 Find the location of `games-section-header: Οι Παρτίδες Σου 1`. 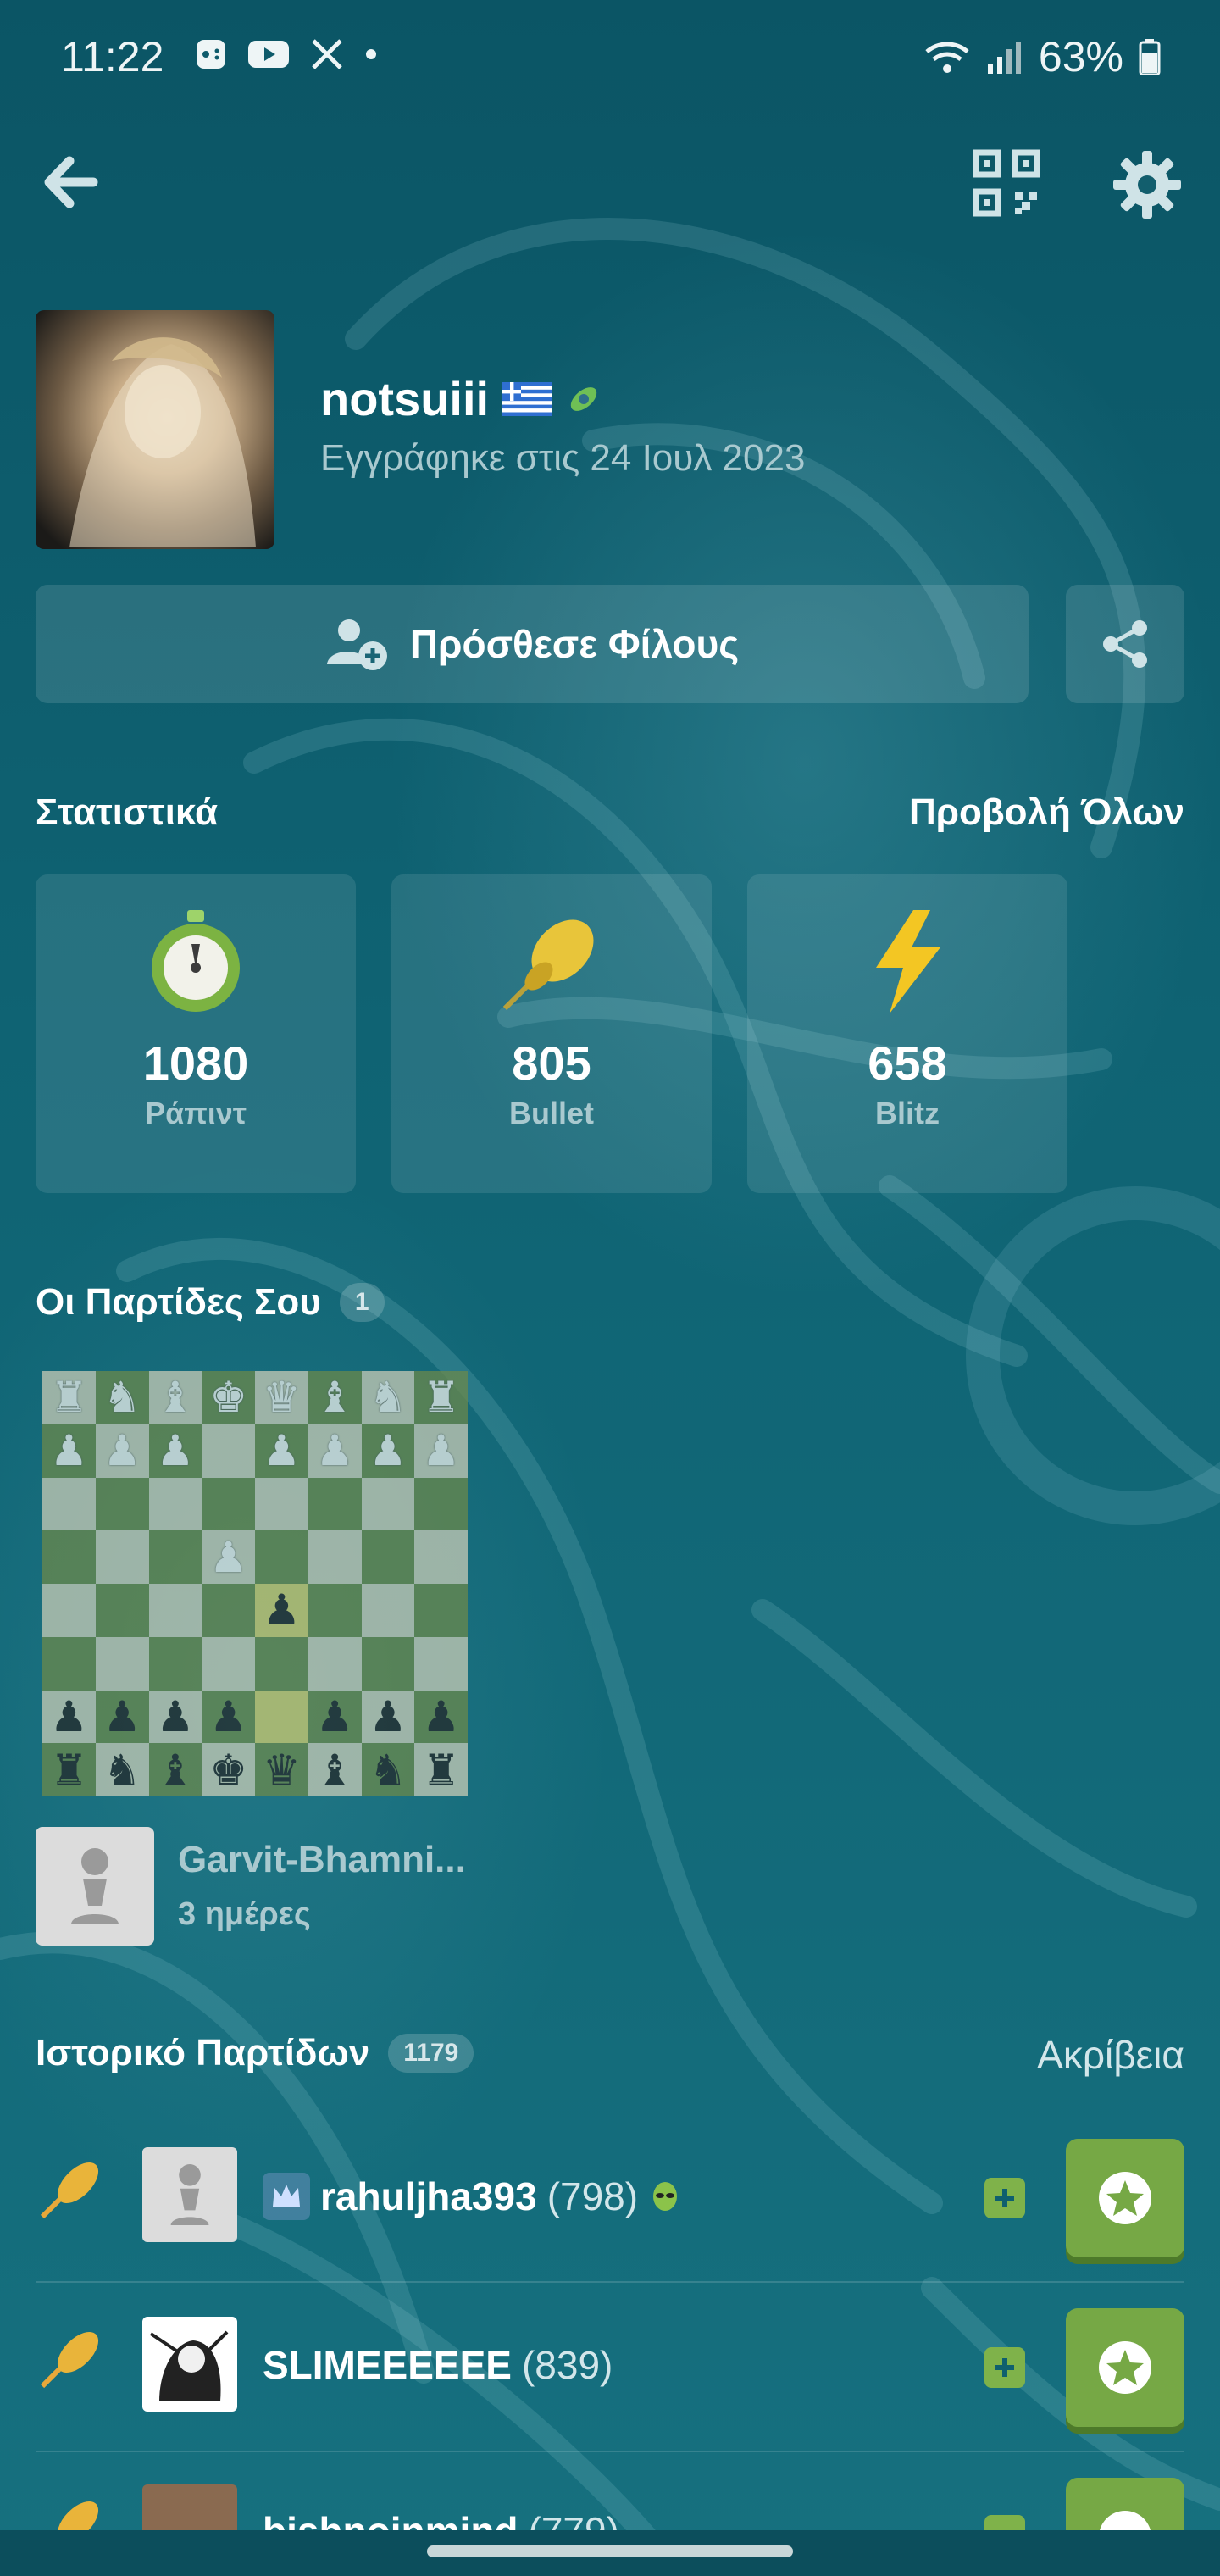

games-section-header: Οι Παρτίδες Σου 1 is located at coordinates (210, 1302).